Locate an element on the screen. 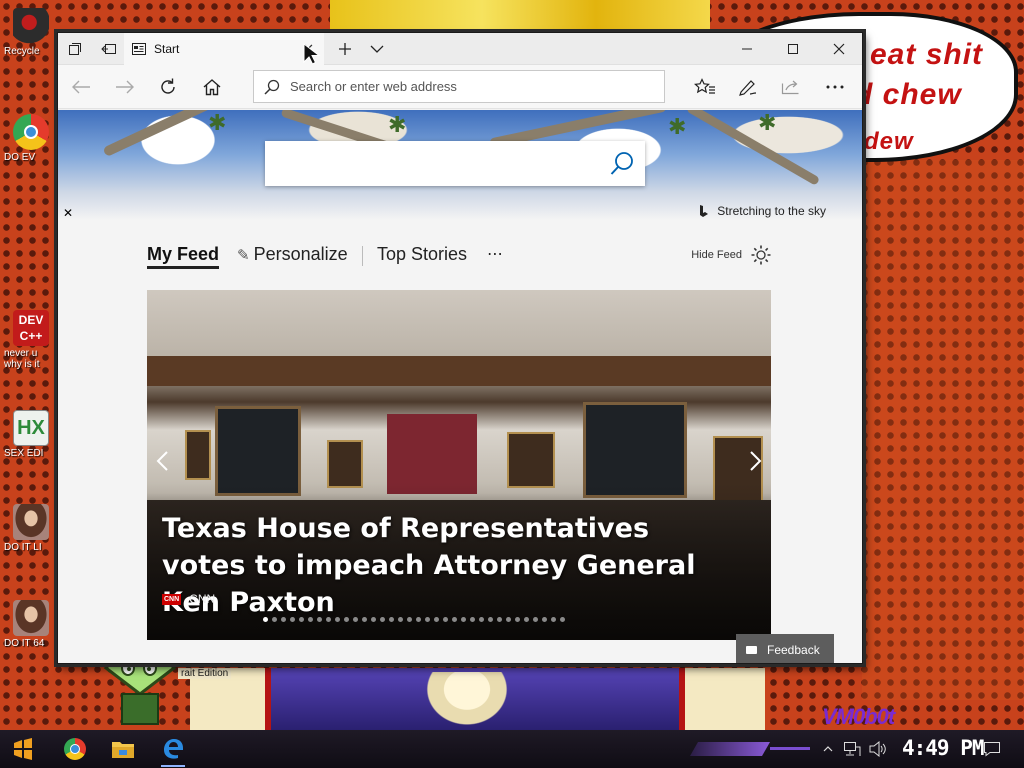  image-credit: Stretching to the sky is located at coordinates (762, 211).